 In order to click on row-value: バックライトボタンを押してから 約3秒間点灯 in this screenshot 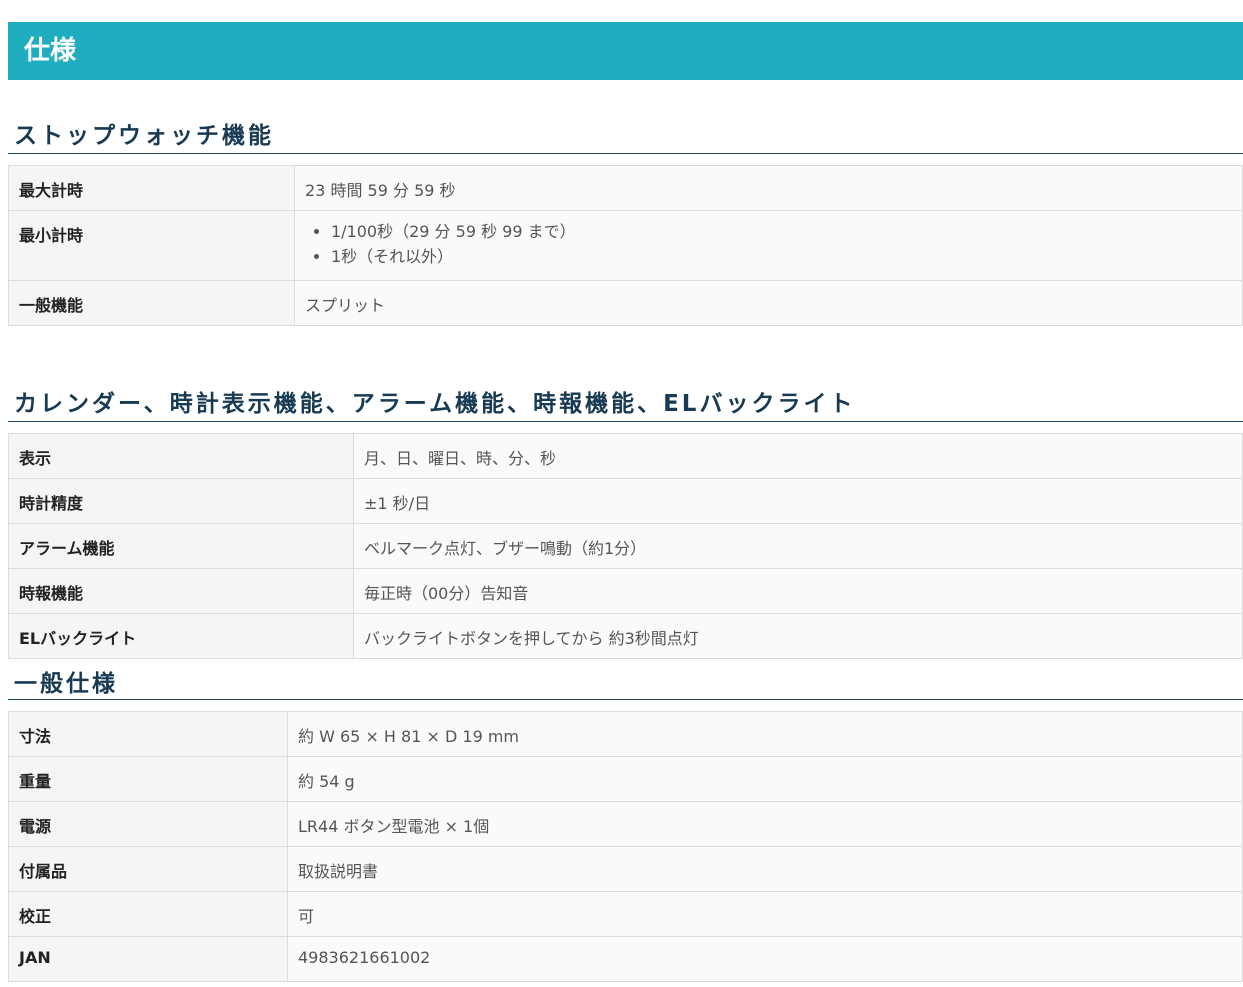, I will do `click(798, 636)`.